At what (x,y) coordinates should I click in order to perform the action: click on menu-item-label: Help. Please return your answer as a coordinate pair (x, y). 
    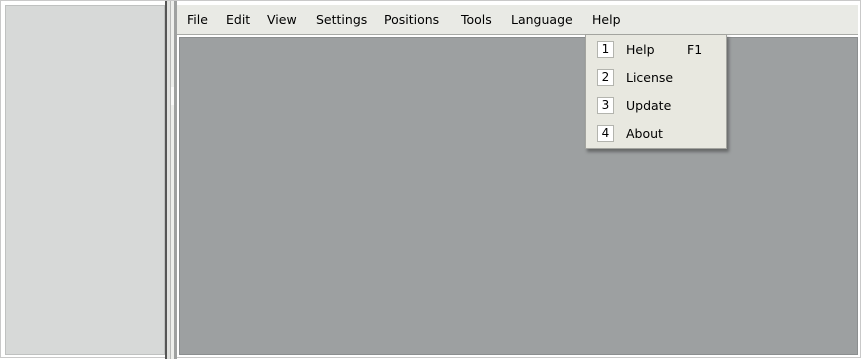
    Looking at the image, I should click on (640, 49).